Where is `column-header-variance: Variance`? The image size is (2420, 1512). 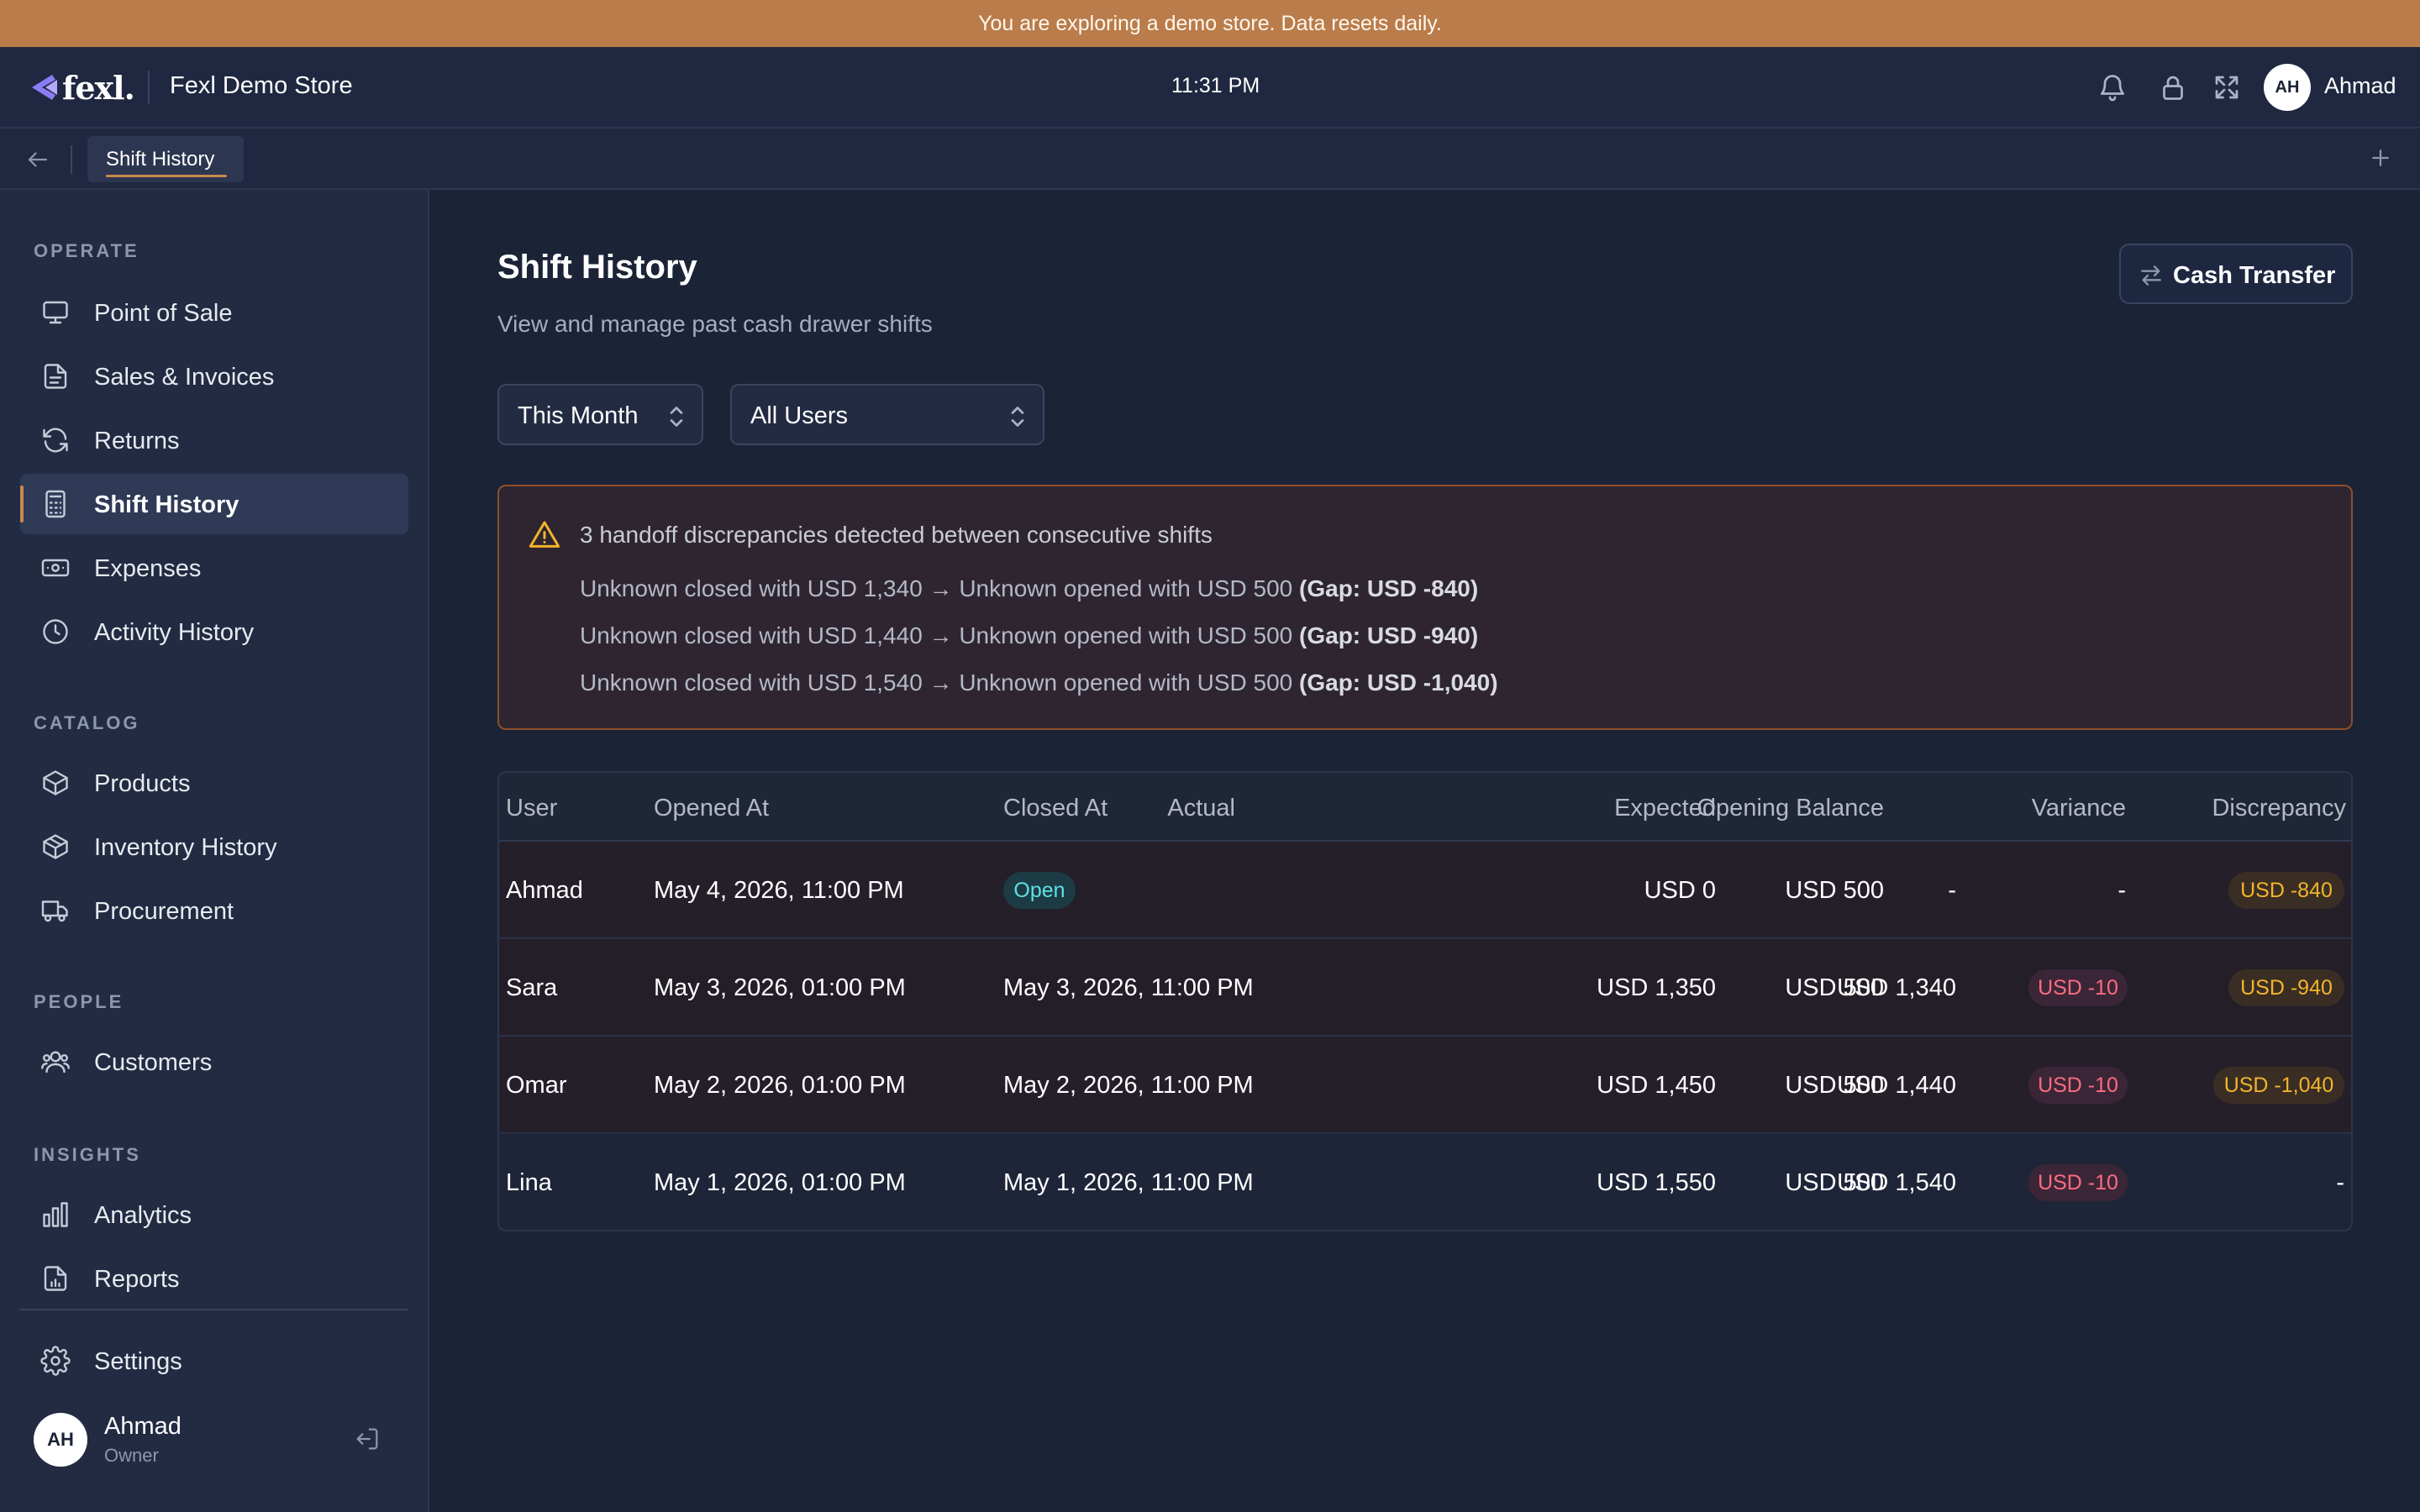 column-header-variance: Variance is located at coordinates (2079, 808).